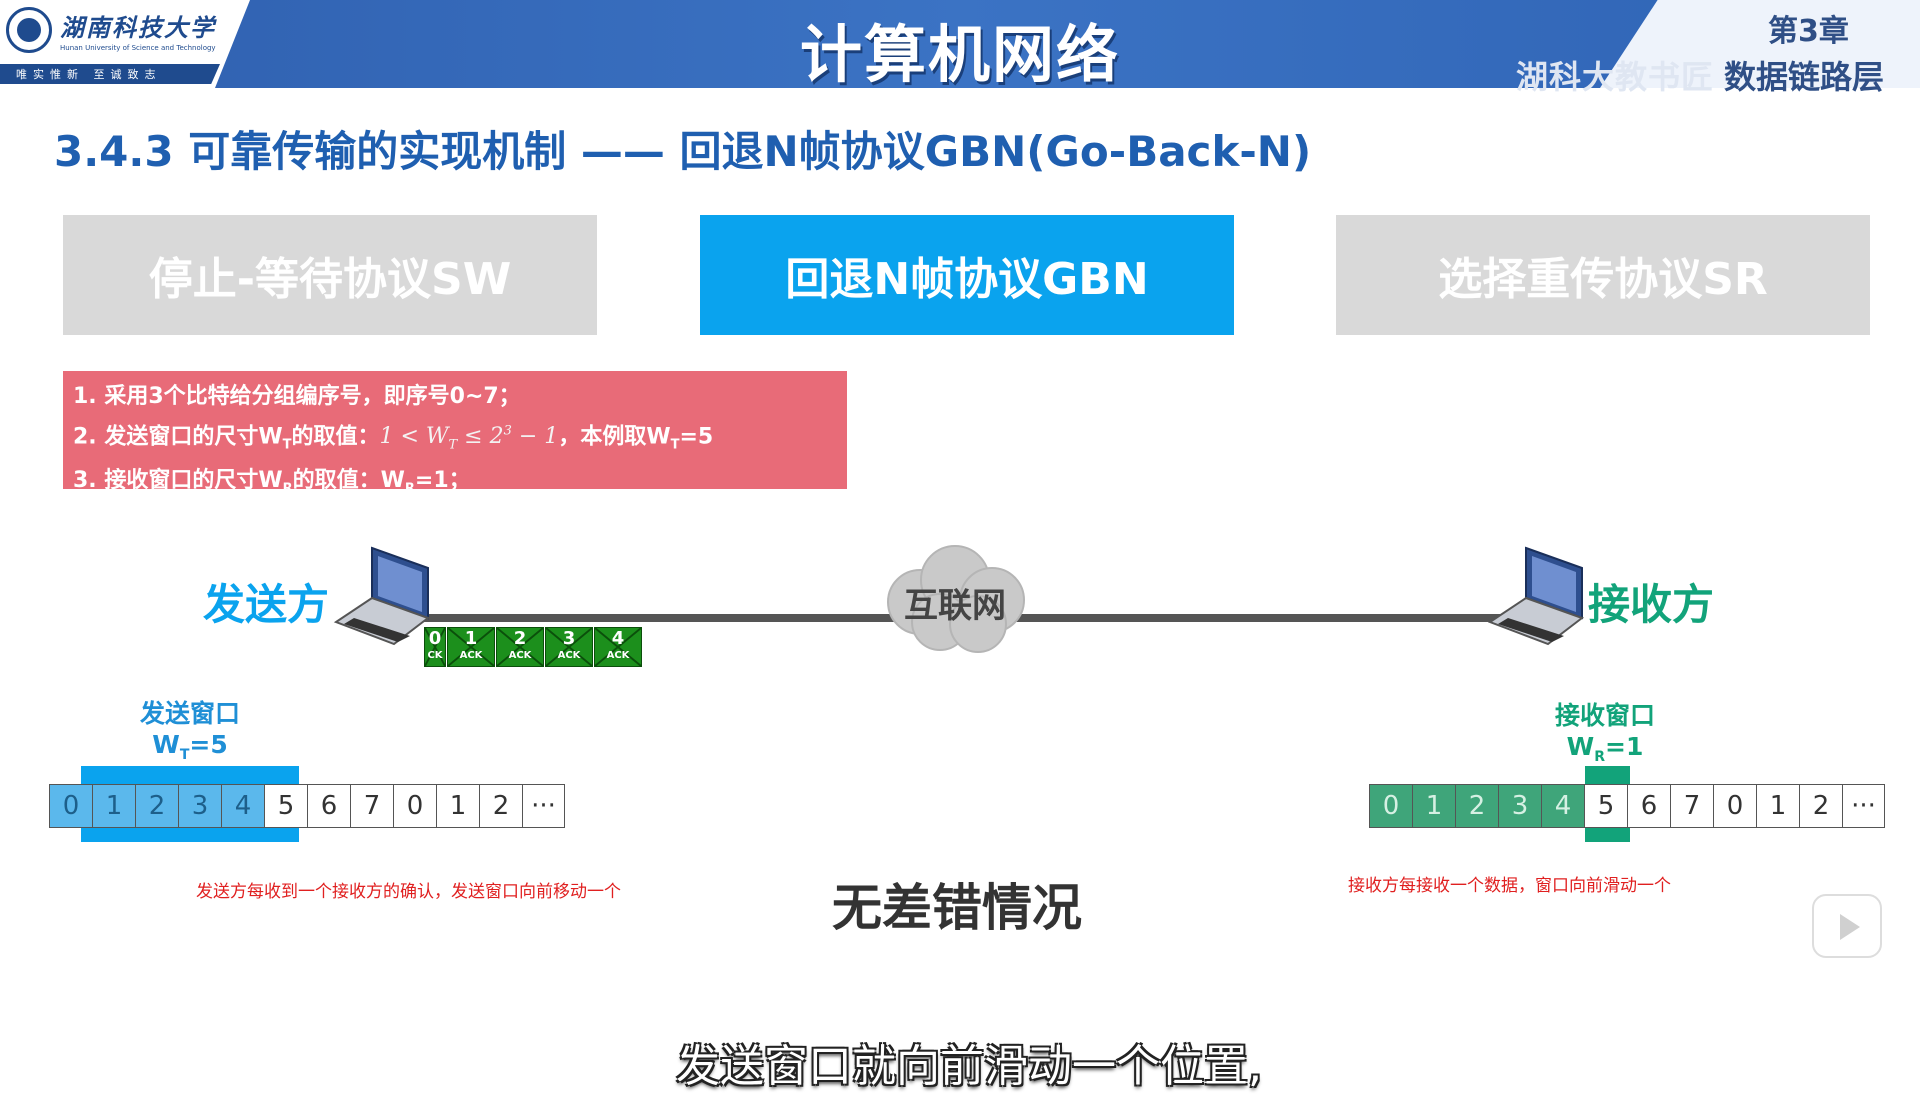  What do you see at coordinates (138, 27) in the screenshot?
I see `logo-name: 湖南科技大学` at bounding box center [138, 27].